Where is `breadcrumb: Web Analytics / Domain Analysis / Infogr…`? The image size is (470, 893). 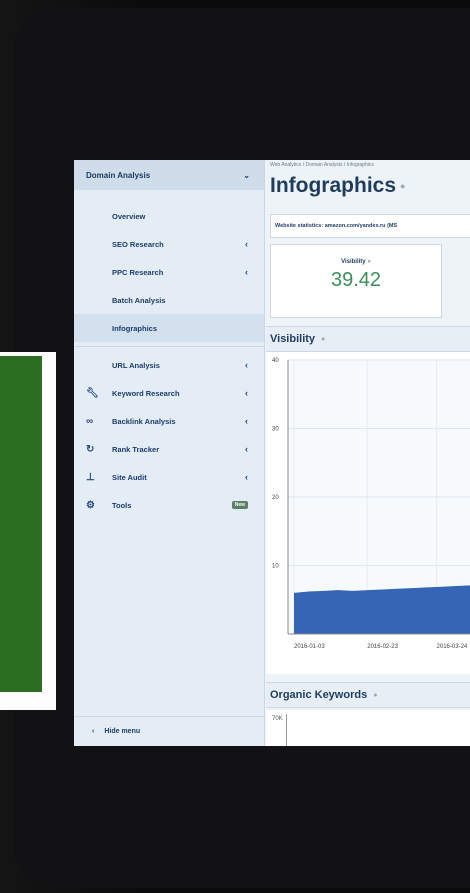 breadcrumb: Web Analytics / Domain Analysis / Infogr… is located at coordinates (322, 165).